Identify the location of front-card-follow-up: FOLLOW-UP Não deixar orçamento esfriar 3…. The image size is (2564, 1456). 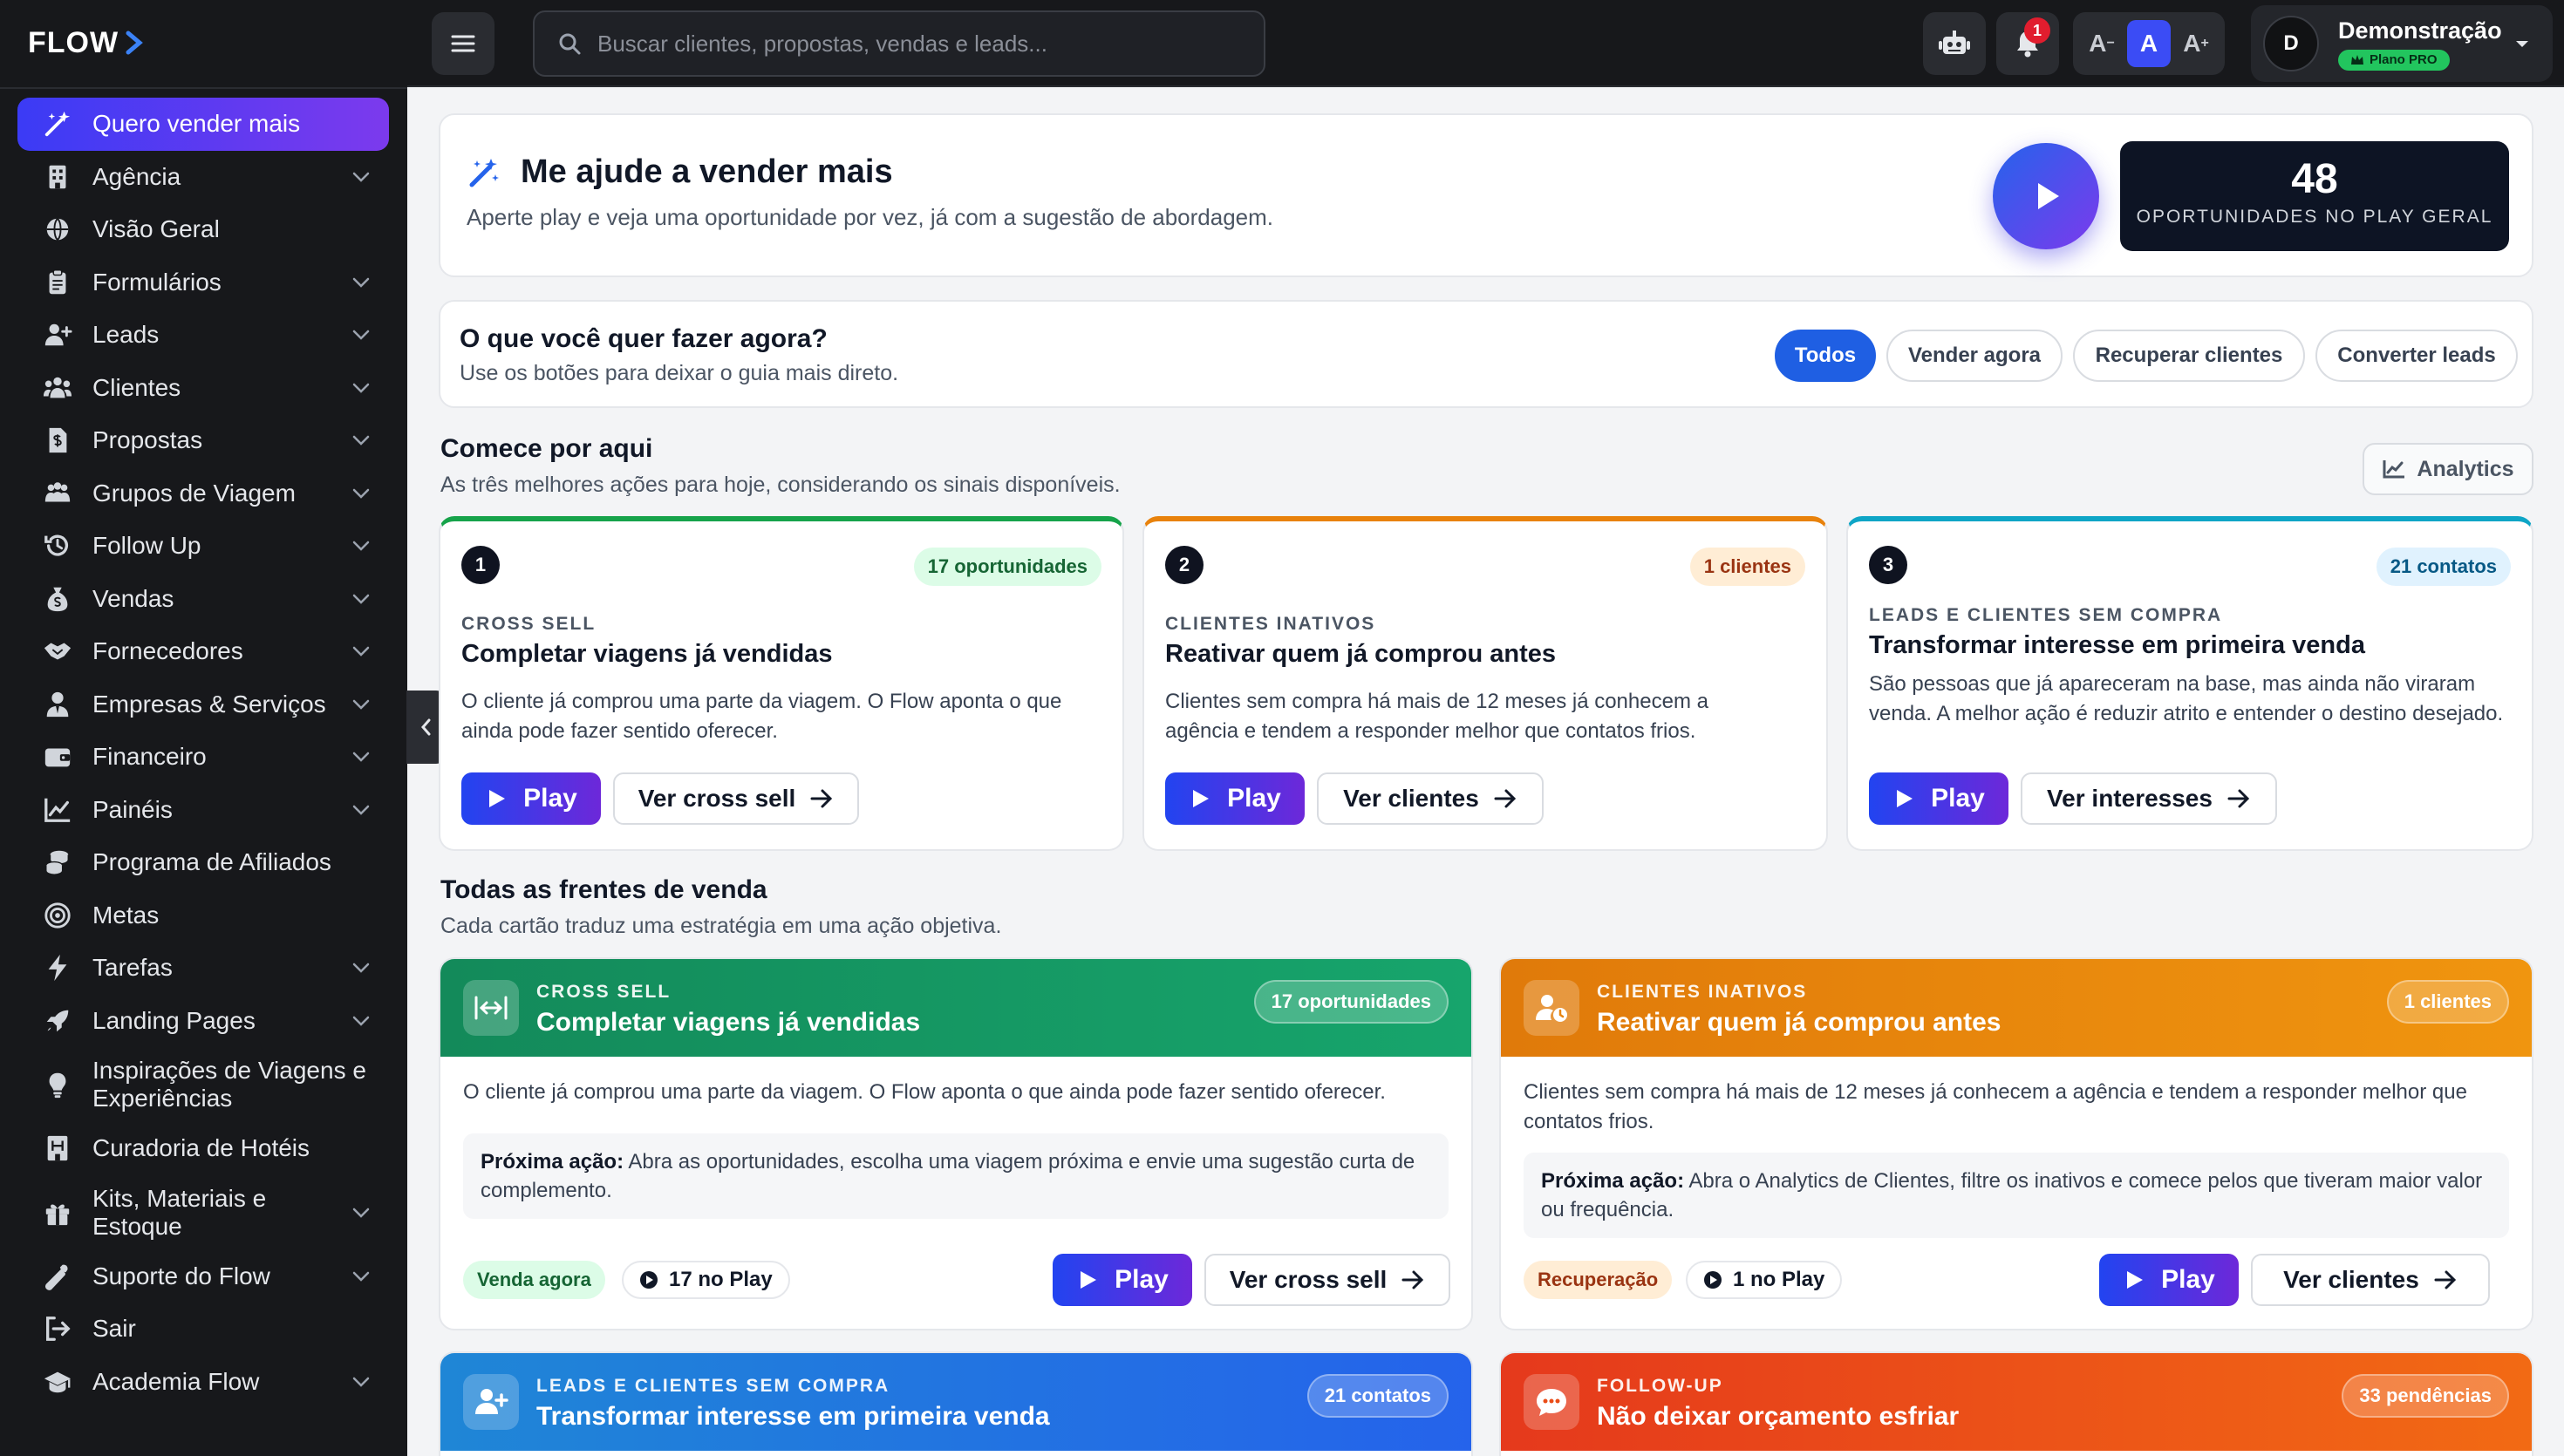
(2016, 1403).